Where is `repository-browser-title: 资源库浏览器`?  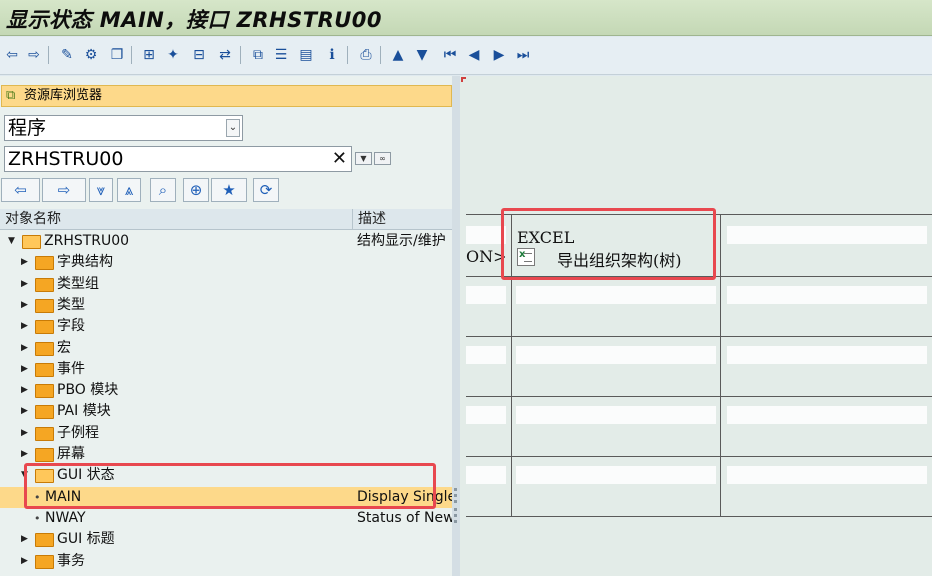 repository-browser-title: 资源库浏览器 is located at coordinates (63, 95).